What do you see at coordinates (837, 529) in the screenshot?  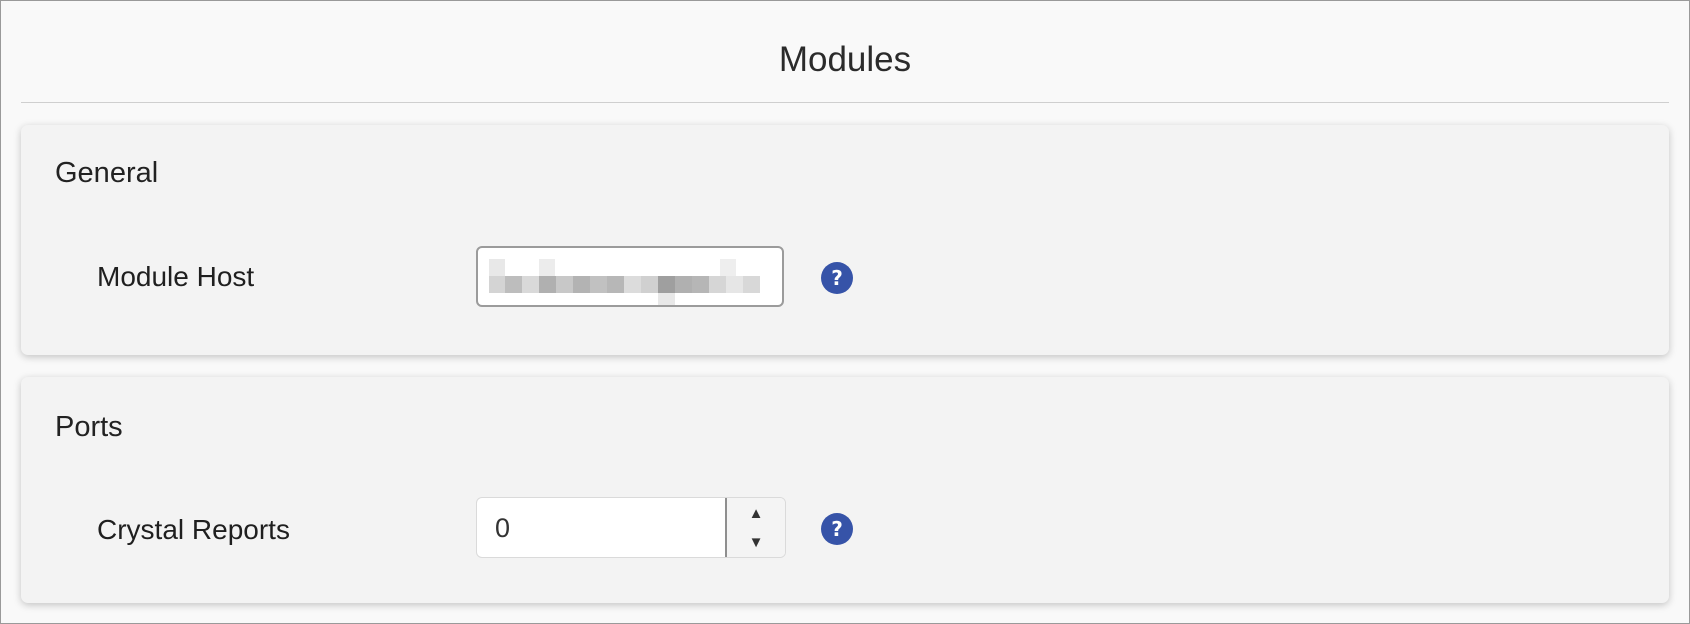 I see `crystal-reports-help-icon: ?` at bounding box center [837, 529].